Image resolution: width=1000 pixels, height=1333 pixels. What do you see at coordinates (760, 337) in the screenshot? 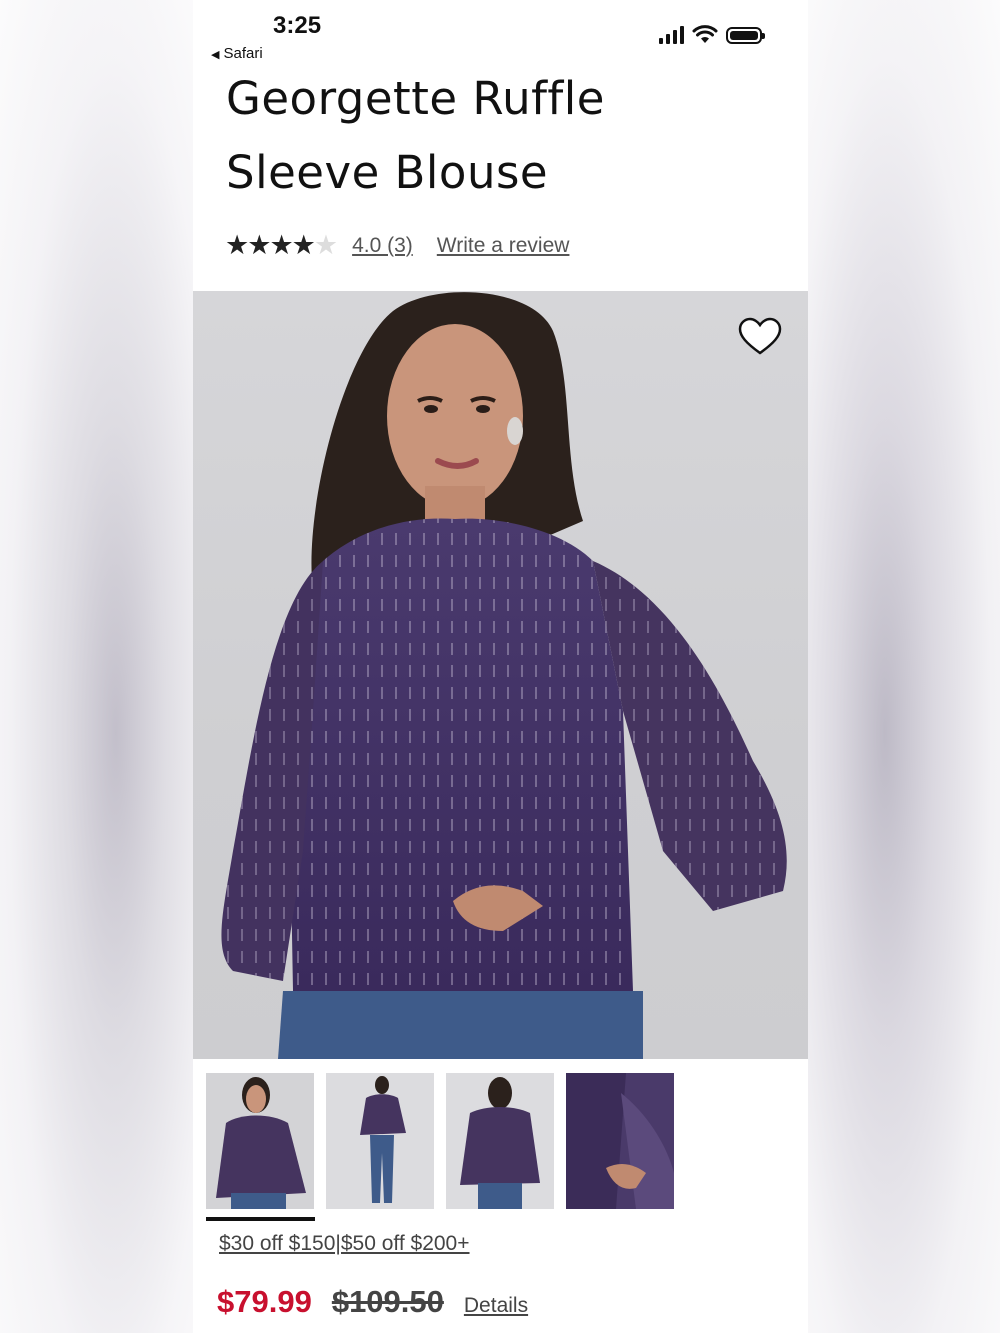
I see `heart-icon` at bounding box center [760, 337].